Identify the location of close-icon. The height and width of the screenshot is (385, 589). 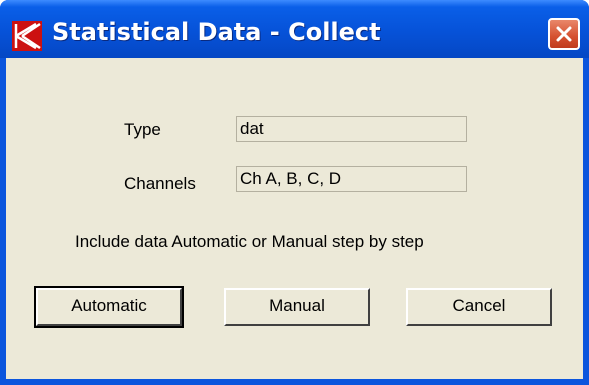
(564, 34).